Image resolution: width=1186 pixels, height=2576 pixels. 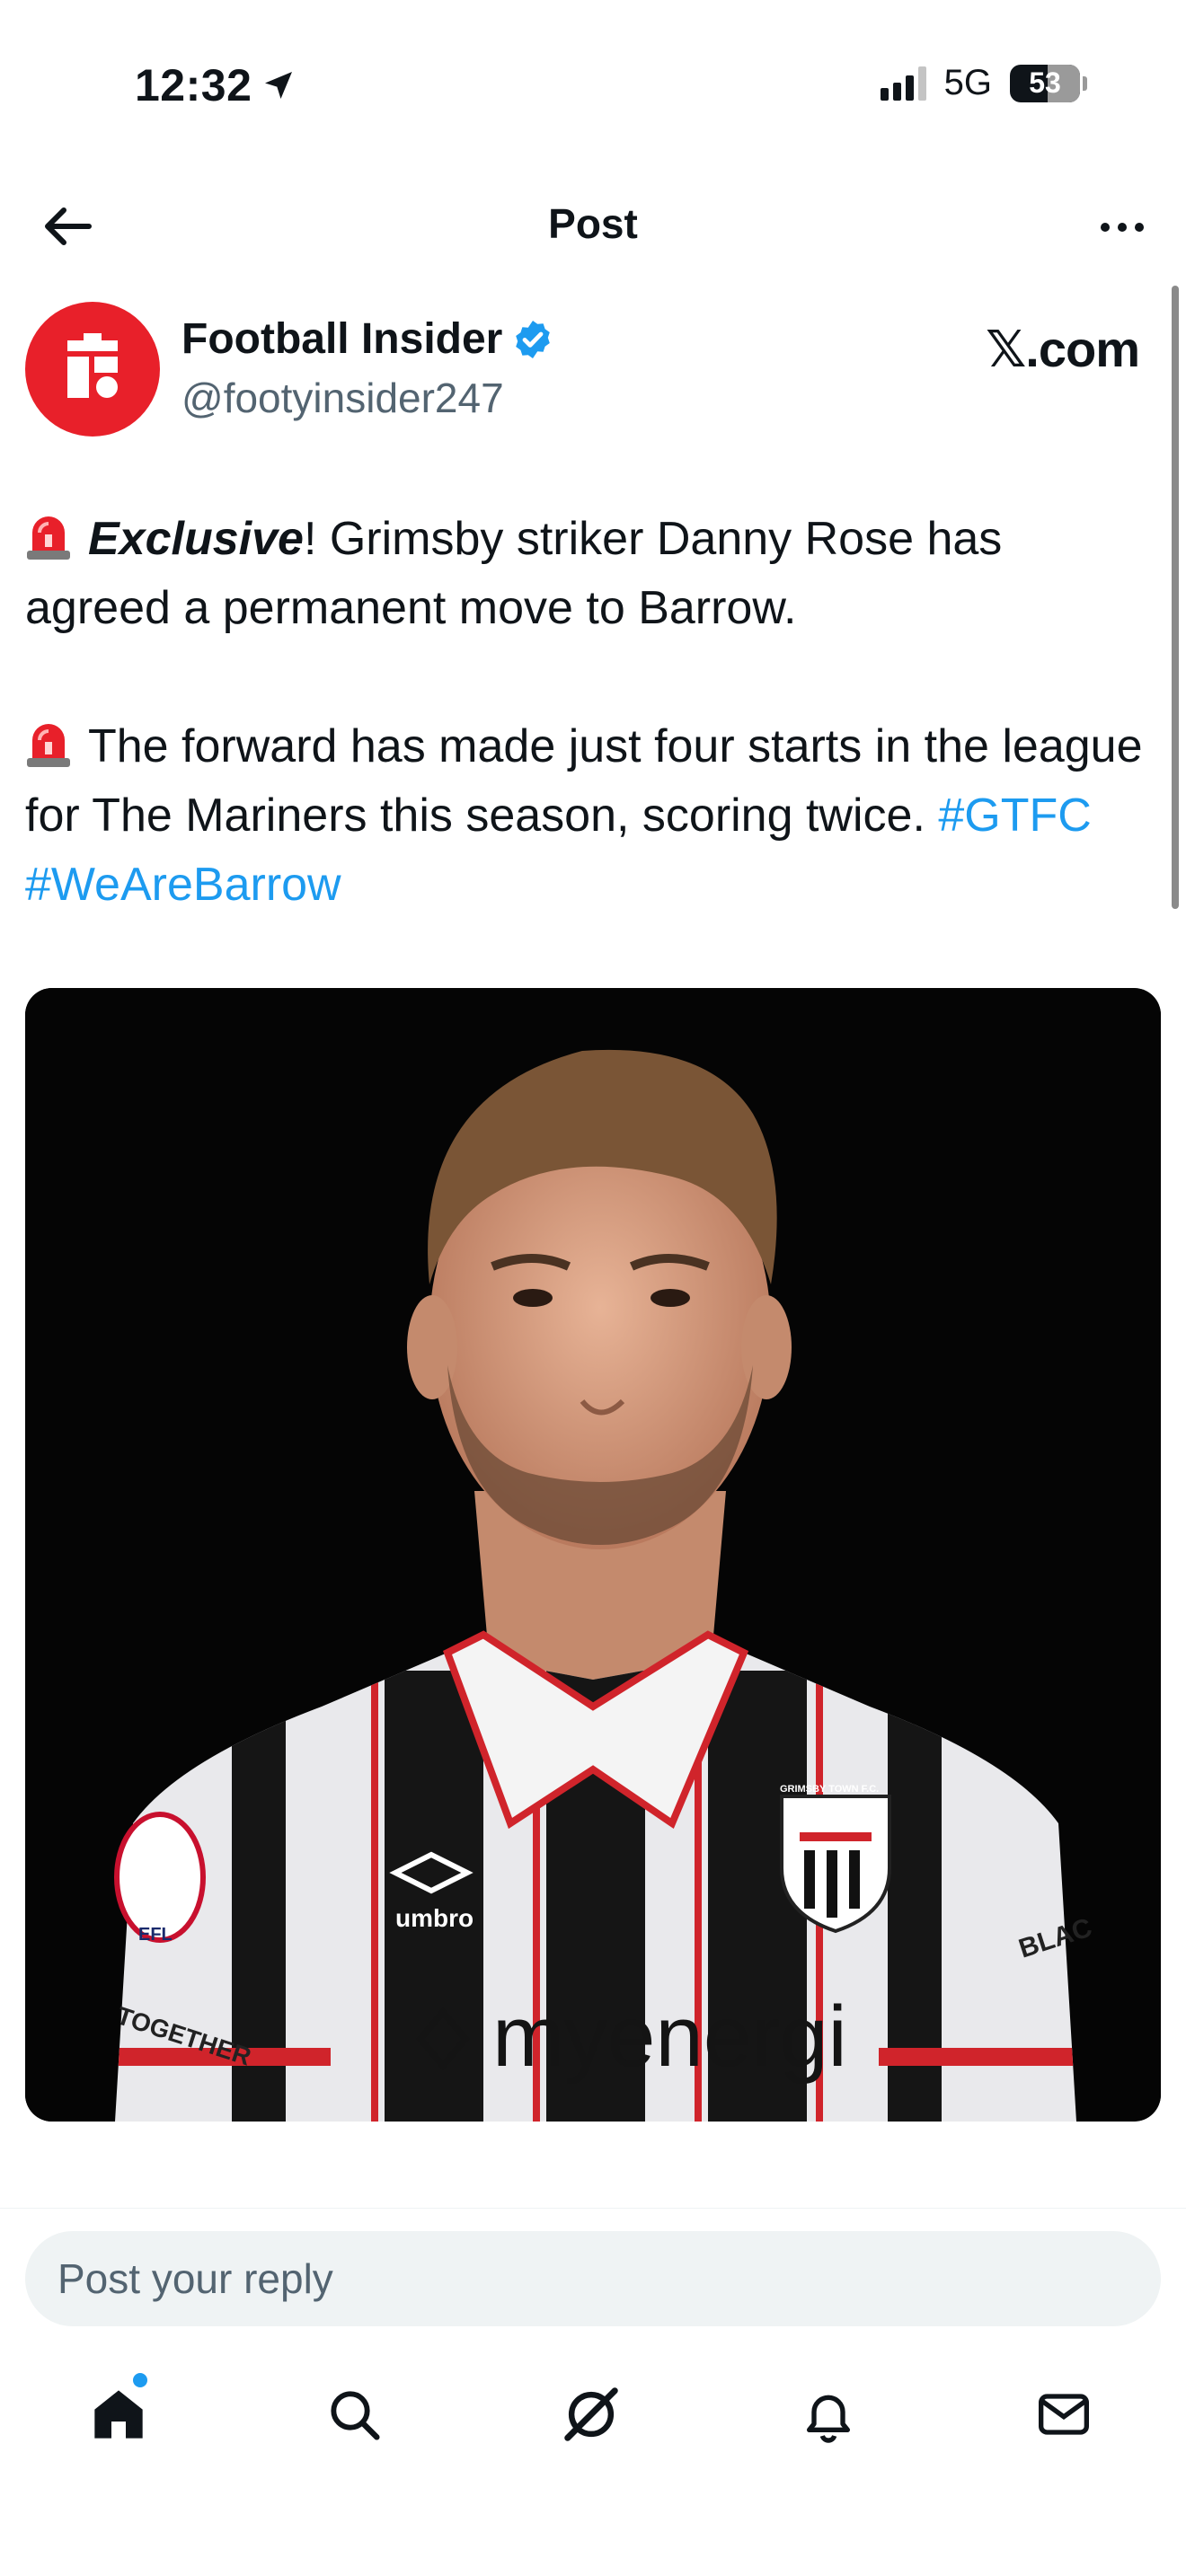 I want to click on avatar, so click(x=92, y=369).